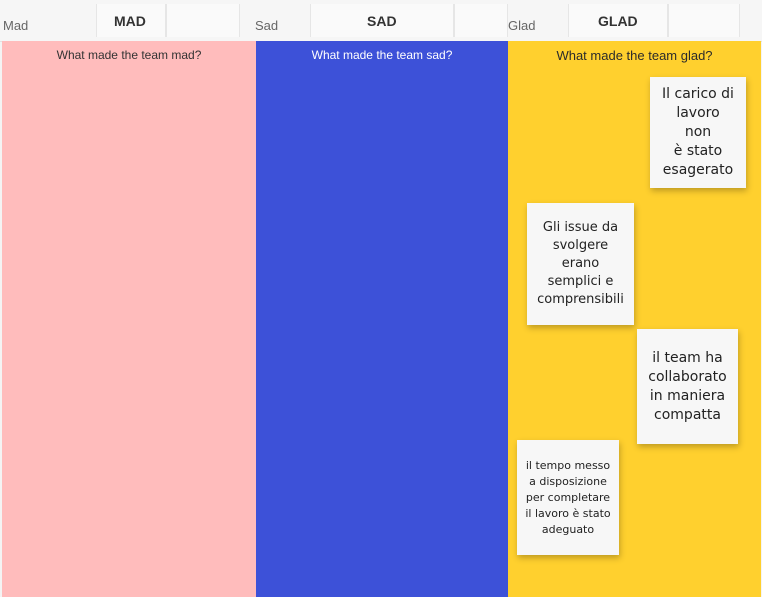 This screenshot has width=762, height=597. Describe the element at coordinates (634, 55) in the screenshot. I see `column-question-glad: What made the team glad?` at that location.